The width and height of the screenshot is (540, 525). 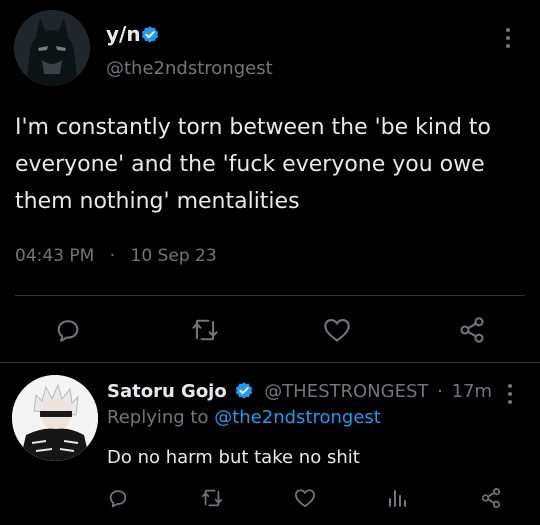 I want to click on tweet-time: 04:43 PM, so click(x=55, y=256).